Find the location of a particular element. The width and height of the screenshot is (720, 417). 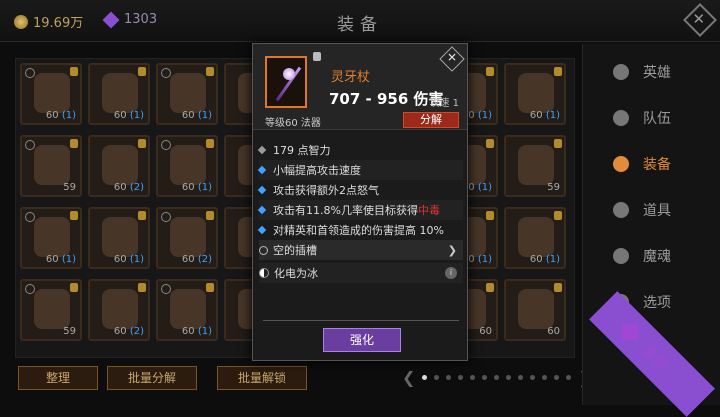

transform-row: 化电为冰 i is located at coordinates (361, 273).